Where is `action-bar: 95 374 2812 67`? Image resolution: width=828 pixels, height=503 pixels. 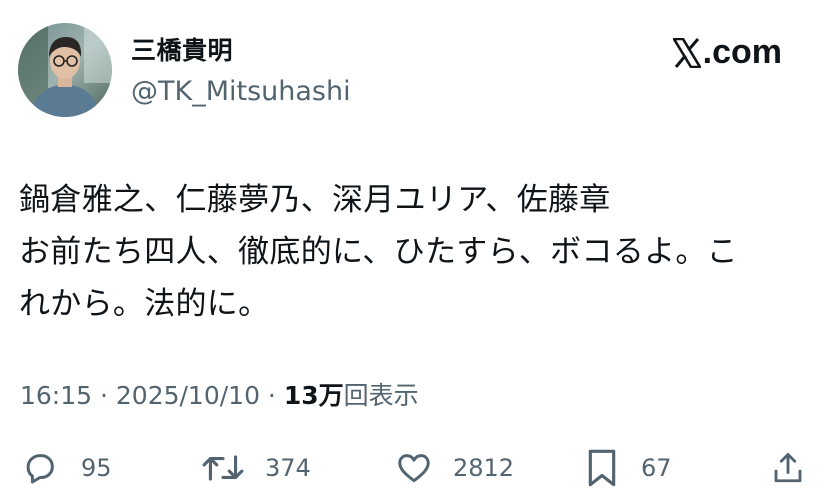 action-bar: 95 374 2812 67 is located at coordinates (414, 468).